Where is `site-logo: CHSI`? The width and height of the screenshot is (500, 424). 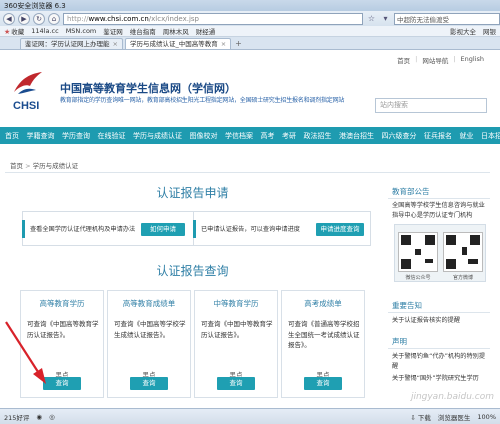
site-logo: CHSI is located at coordinates (28, 89).